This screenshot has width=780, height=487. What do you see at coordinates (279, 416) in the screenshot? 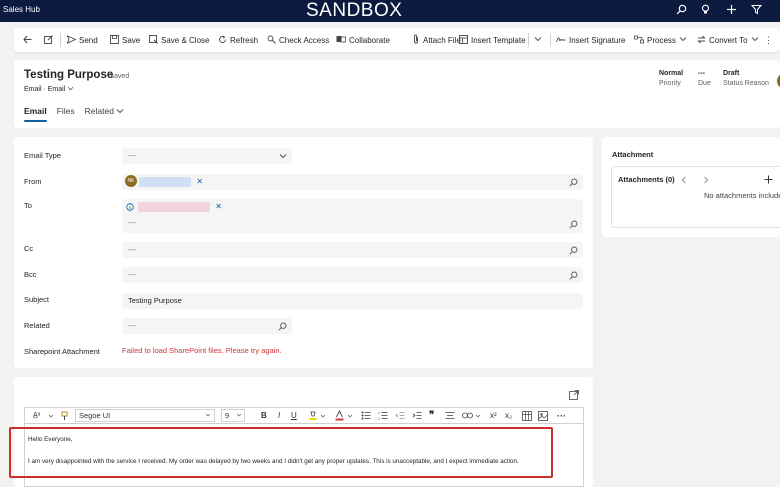
I see `italic-icon: I` at bounding box center [279, 416].